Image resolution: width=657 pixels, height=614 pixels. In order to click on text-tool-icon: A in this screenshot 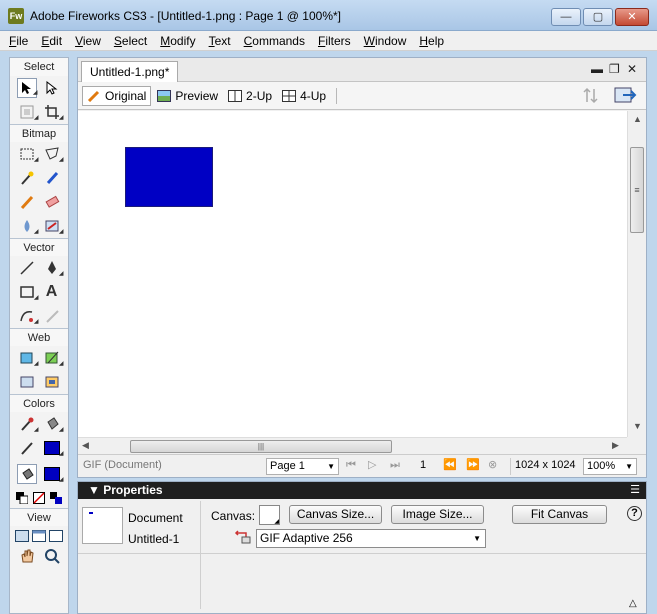, I will do `click(52, 292)`.